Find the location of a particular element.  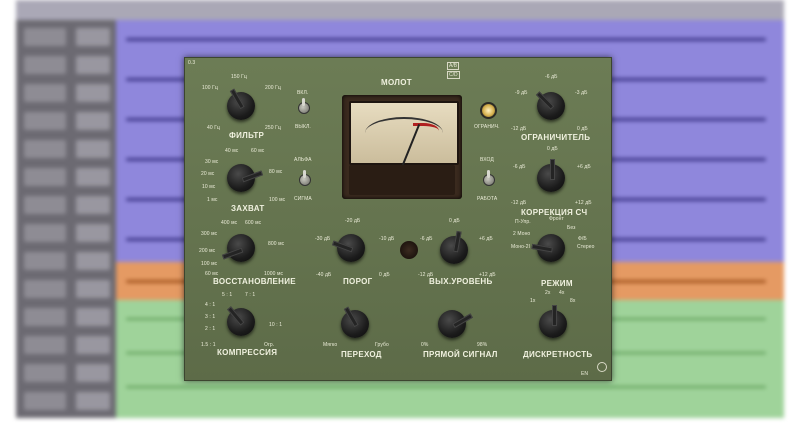

threshold-title: ПОРОГ is located at coordinates (358, 281).